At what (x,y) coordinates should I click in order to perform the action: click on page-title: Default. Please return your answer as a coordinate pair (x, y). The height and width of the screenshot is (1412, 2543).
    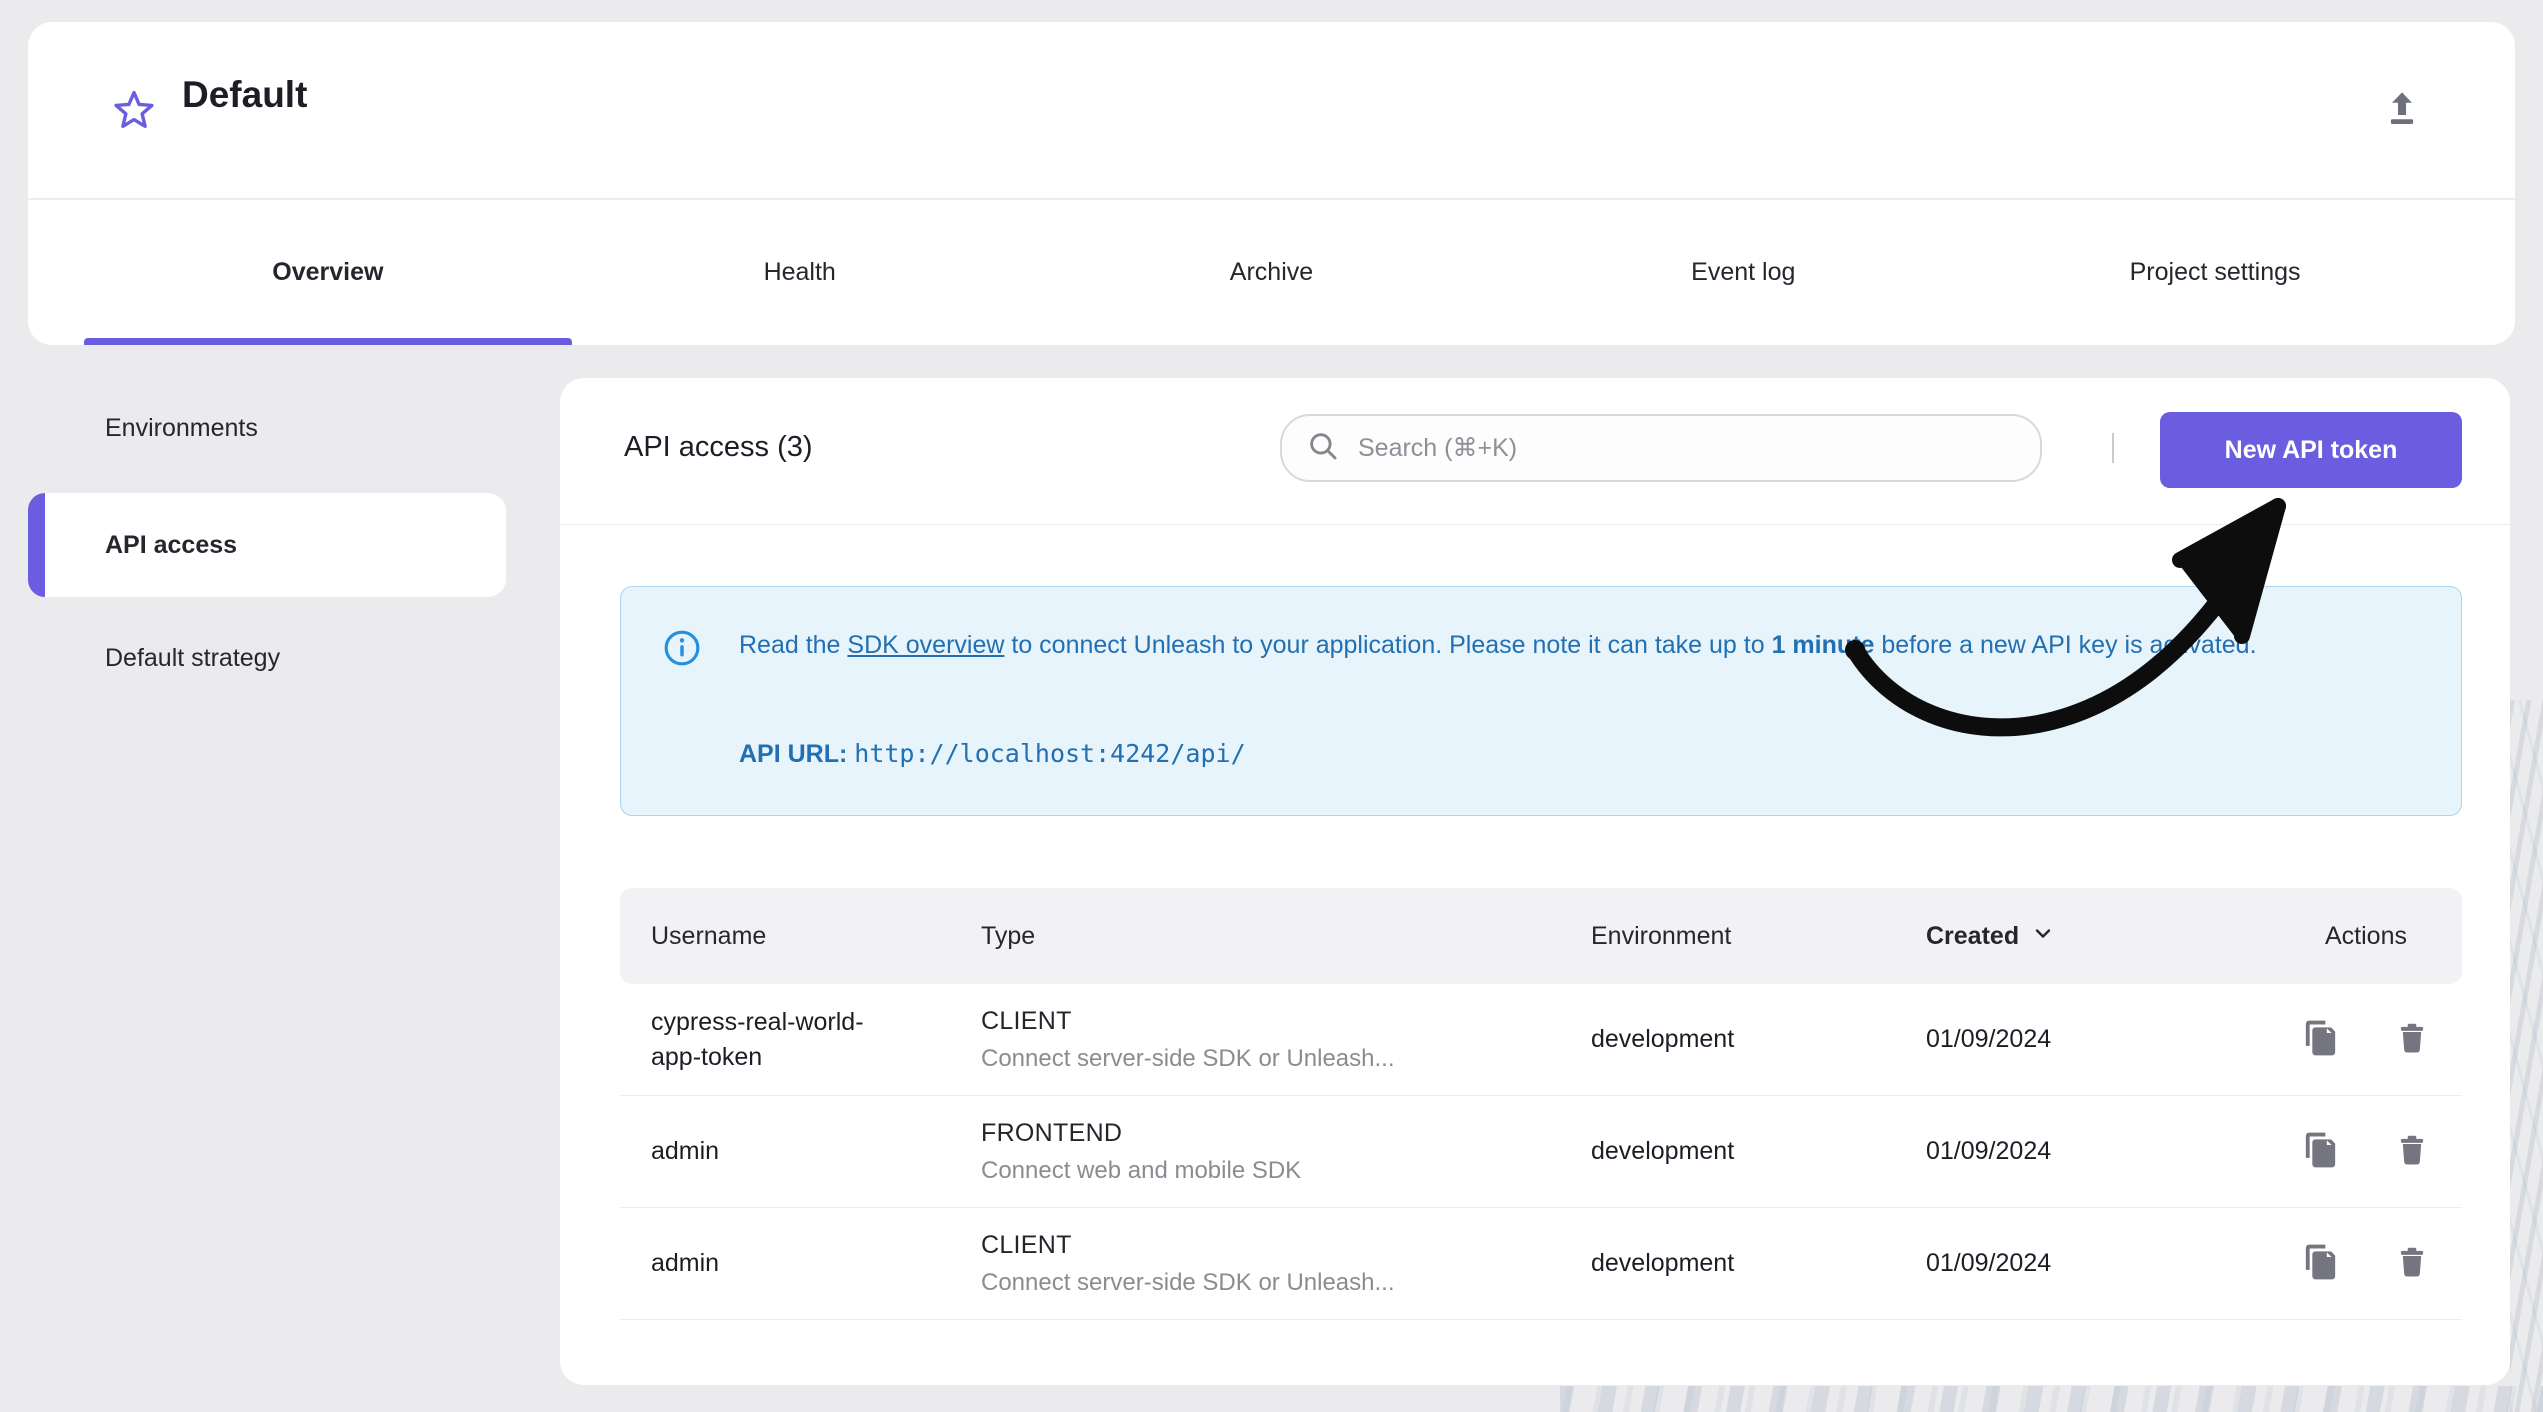
    Looking at the image, I should click on (245, 94).